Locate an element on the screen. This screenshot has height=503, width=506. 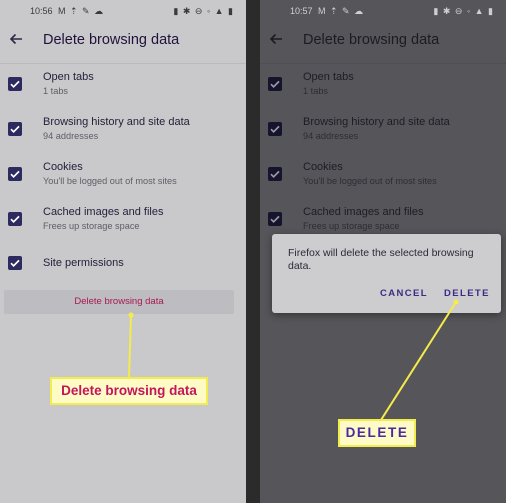
option-site-permissions: Site permissions is located at coordinates (123, 270).